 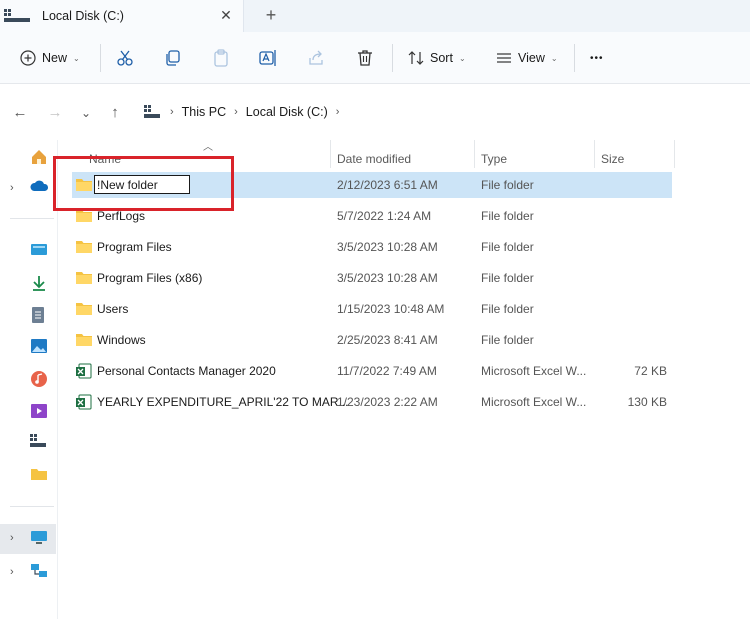 I want to click on pictures-icon, so click(x=40, y=348).